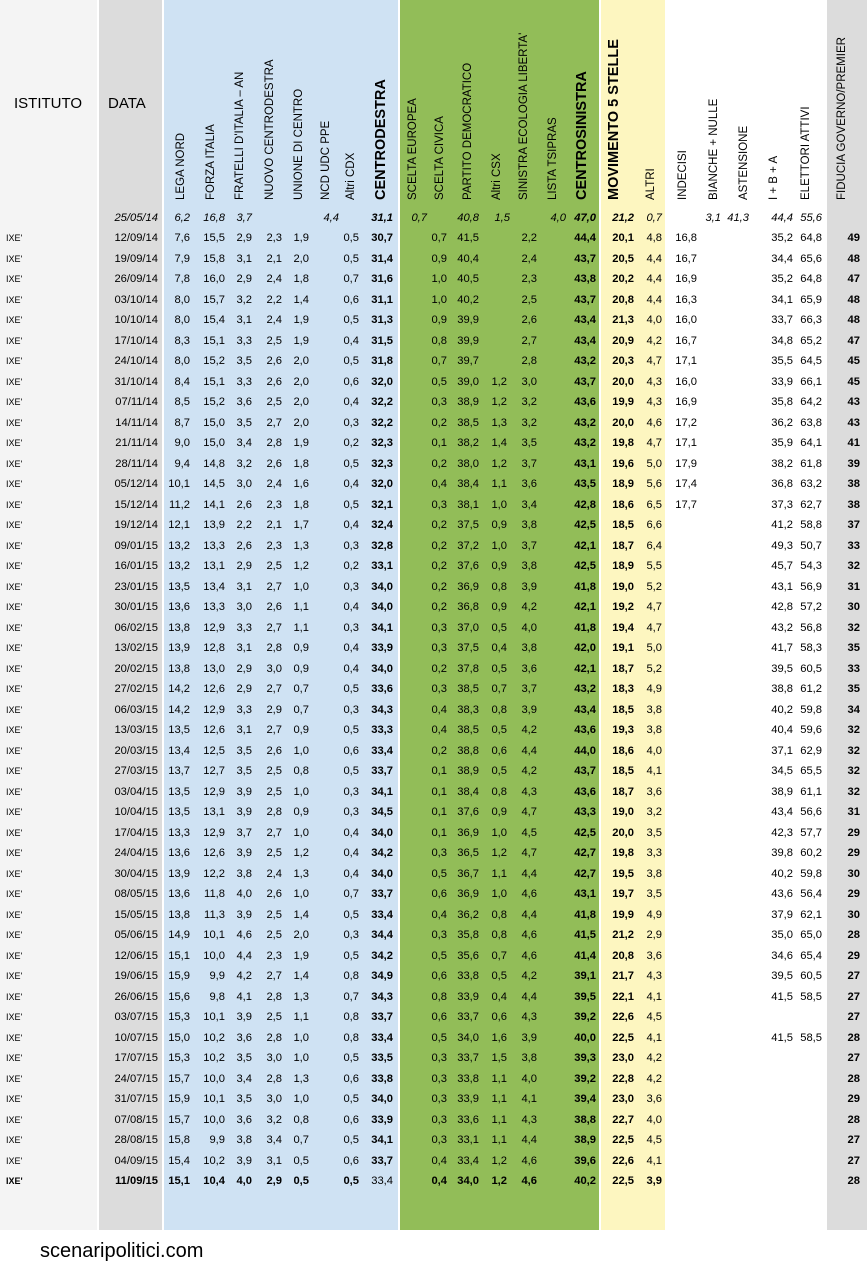 This screenshot has height=1278, width=867. What do you see at coordinates (585, 422) in the screenshot?
I see `cell-value: 43,2` at bounding box center [585, 422].